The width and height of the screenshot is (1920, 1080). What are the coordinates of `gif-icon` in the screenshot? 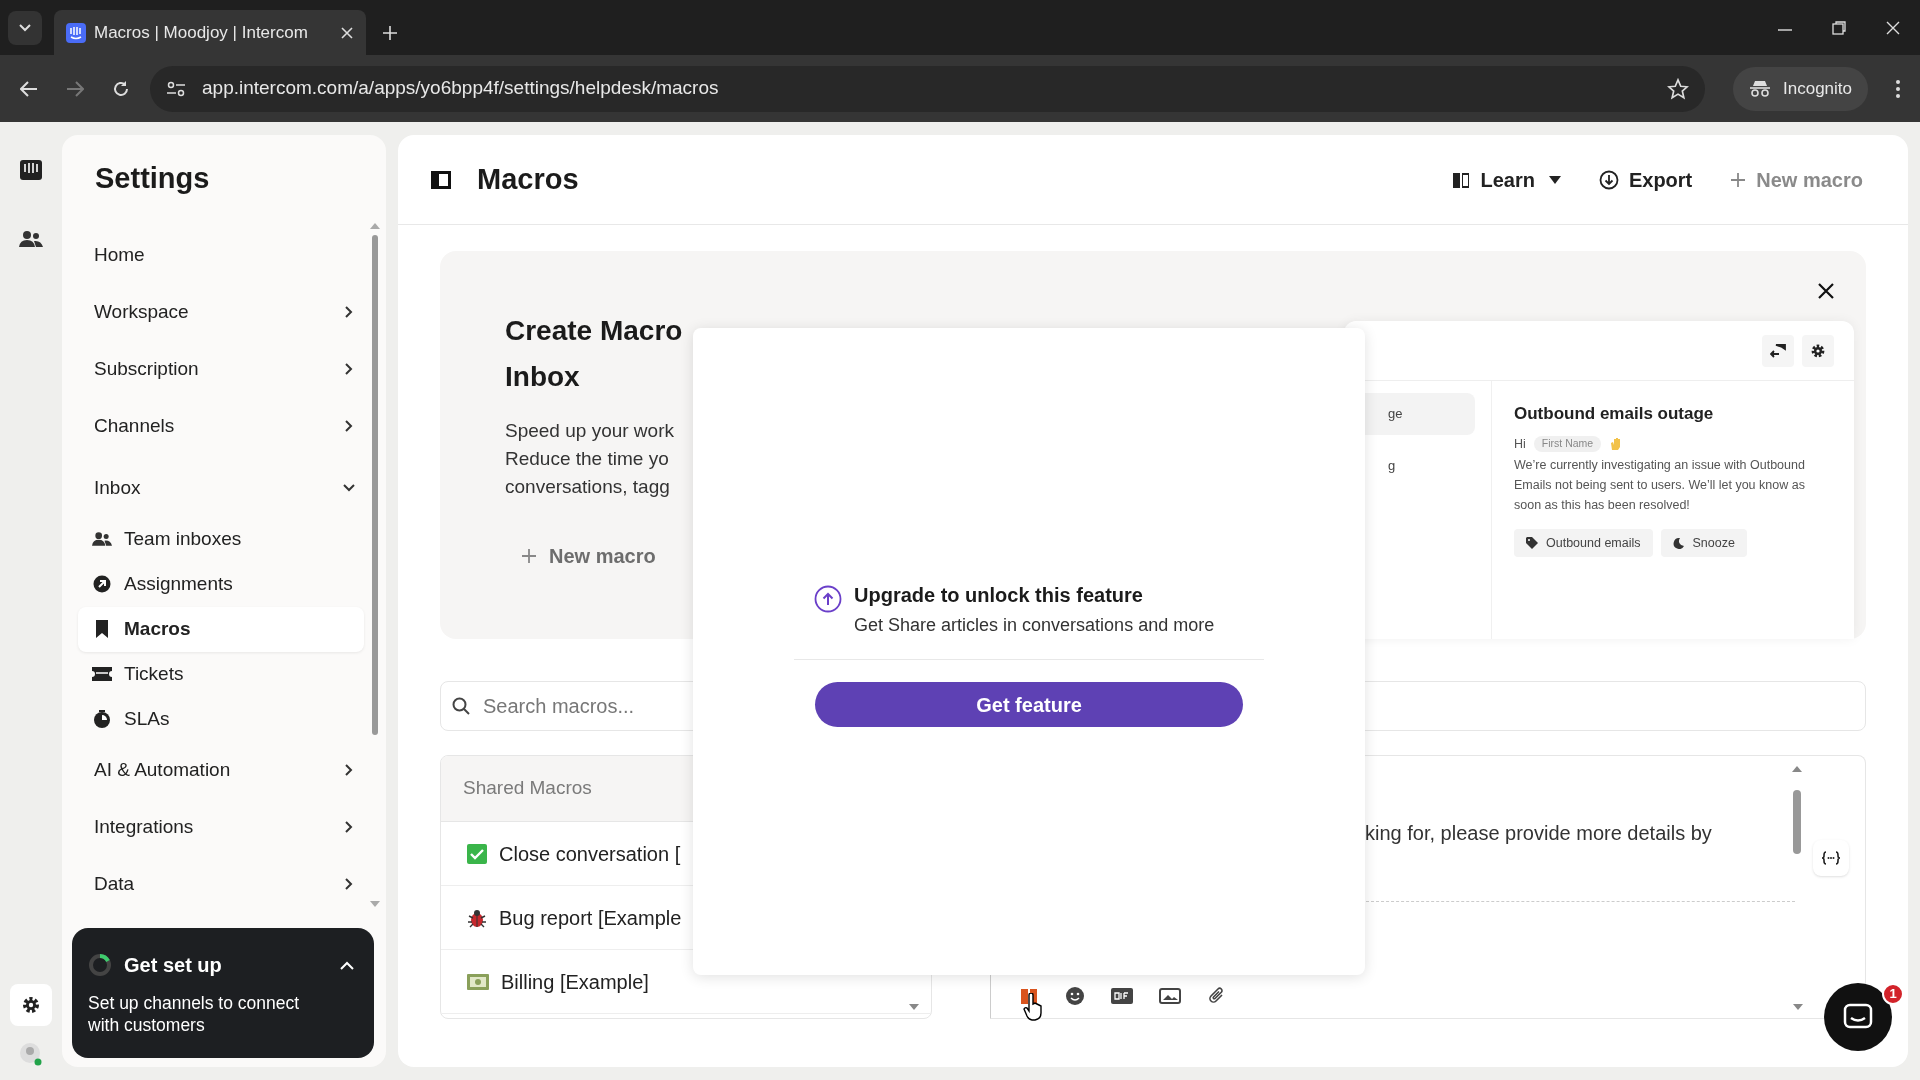 It's located at (1122, 996).